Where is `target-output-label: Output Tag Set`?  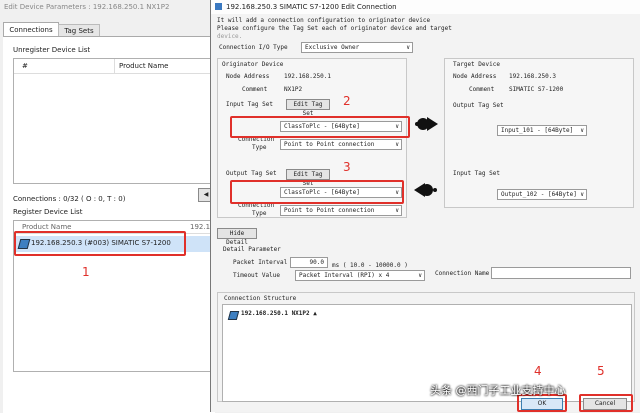
target-output-label: Output Tag Set is located at coordinates (478, 105).